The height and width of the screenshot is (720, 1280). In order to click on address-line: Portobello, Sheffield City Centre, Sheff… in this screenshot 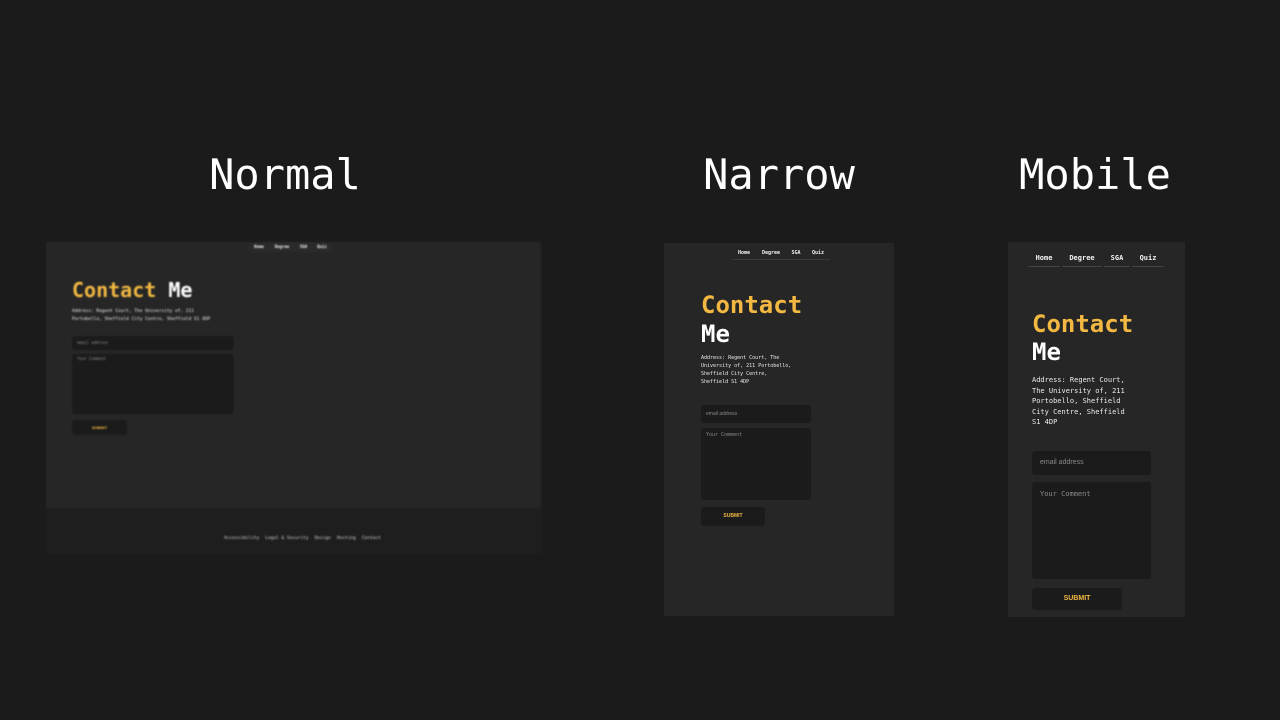, I will do `click(141, 319)`.